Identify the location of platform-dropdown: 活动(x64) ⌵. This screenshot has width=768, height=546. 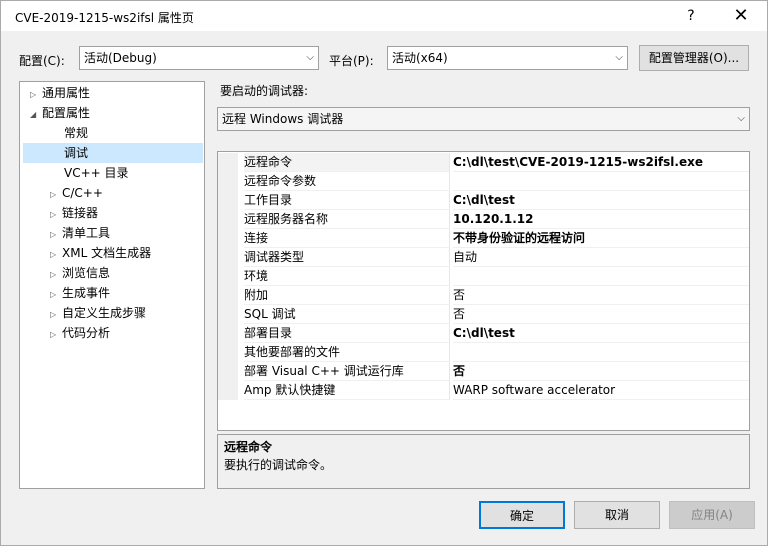
(507, 58).